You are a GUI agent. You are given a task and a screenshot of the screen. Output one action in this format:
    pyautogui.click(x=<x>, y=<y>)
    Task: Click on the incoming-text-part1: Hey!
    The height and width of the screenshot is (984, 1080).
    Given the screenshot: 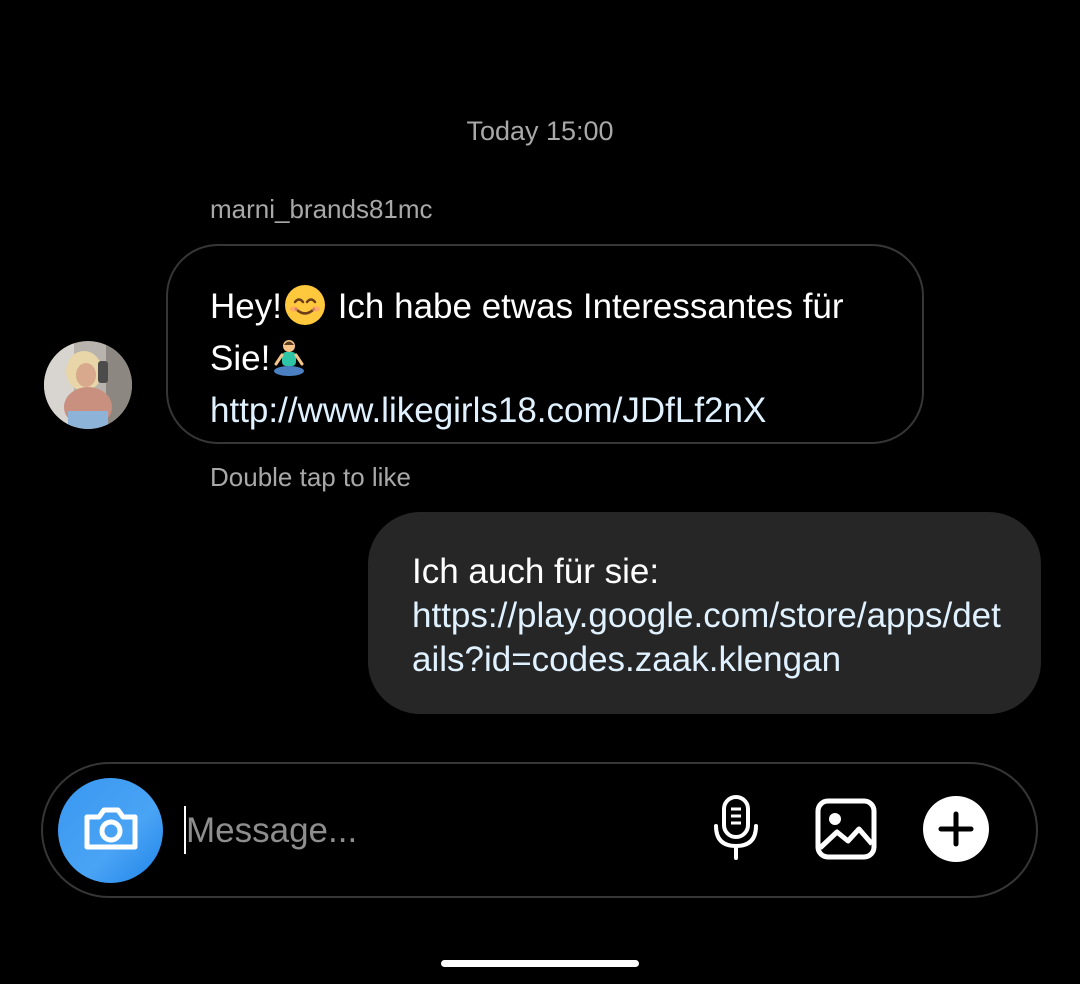 What is the action you would take?
    pyautogui.click(x=246, y=306)
    